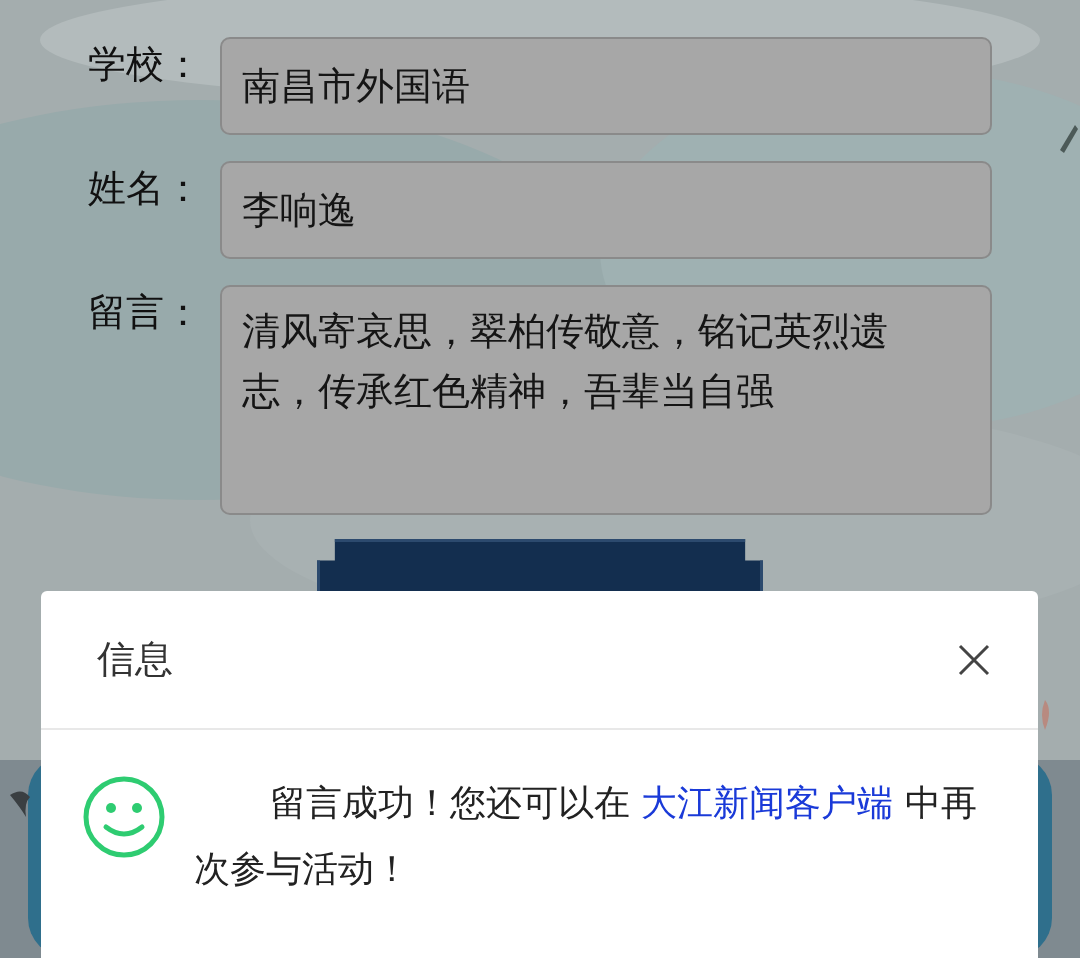  I want to click on field-label: 姓名：, so click(145, 186).